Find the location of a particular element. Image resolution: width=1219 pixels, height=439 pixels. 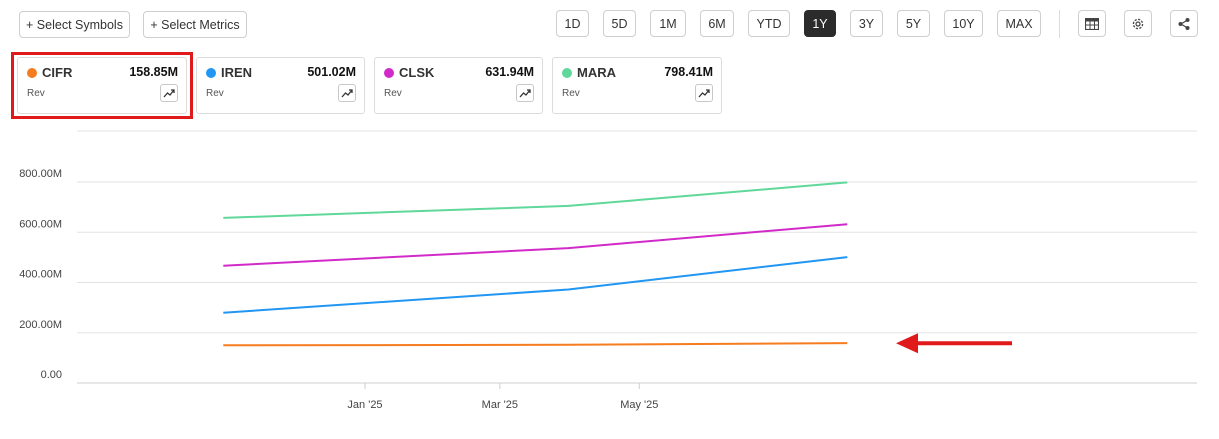

range-button-5y: 5Y is located at coordinates (913, 23).